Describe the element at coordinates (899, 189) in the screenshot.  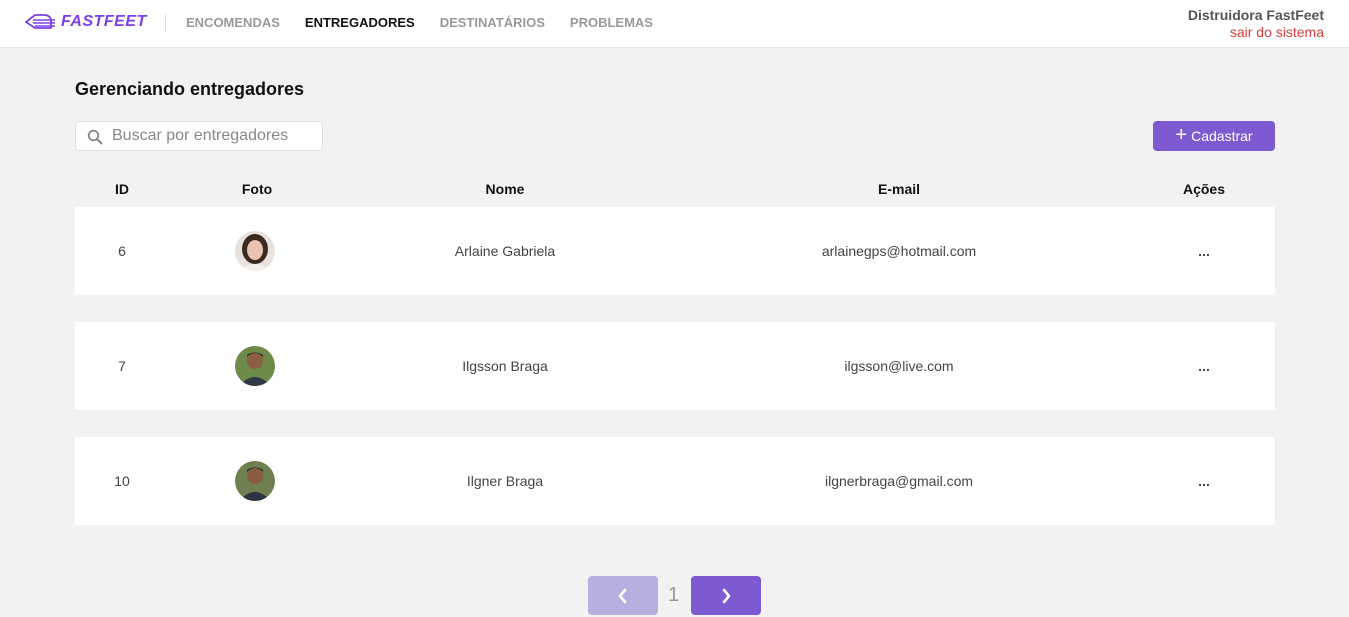
I see `column-header-email: E-mail` at that location.